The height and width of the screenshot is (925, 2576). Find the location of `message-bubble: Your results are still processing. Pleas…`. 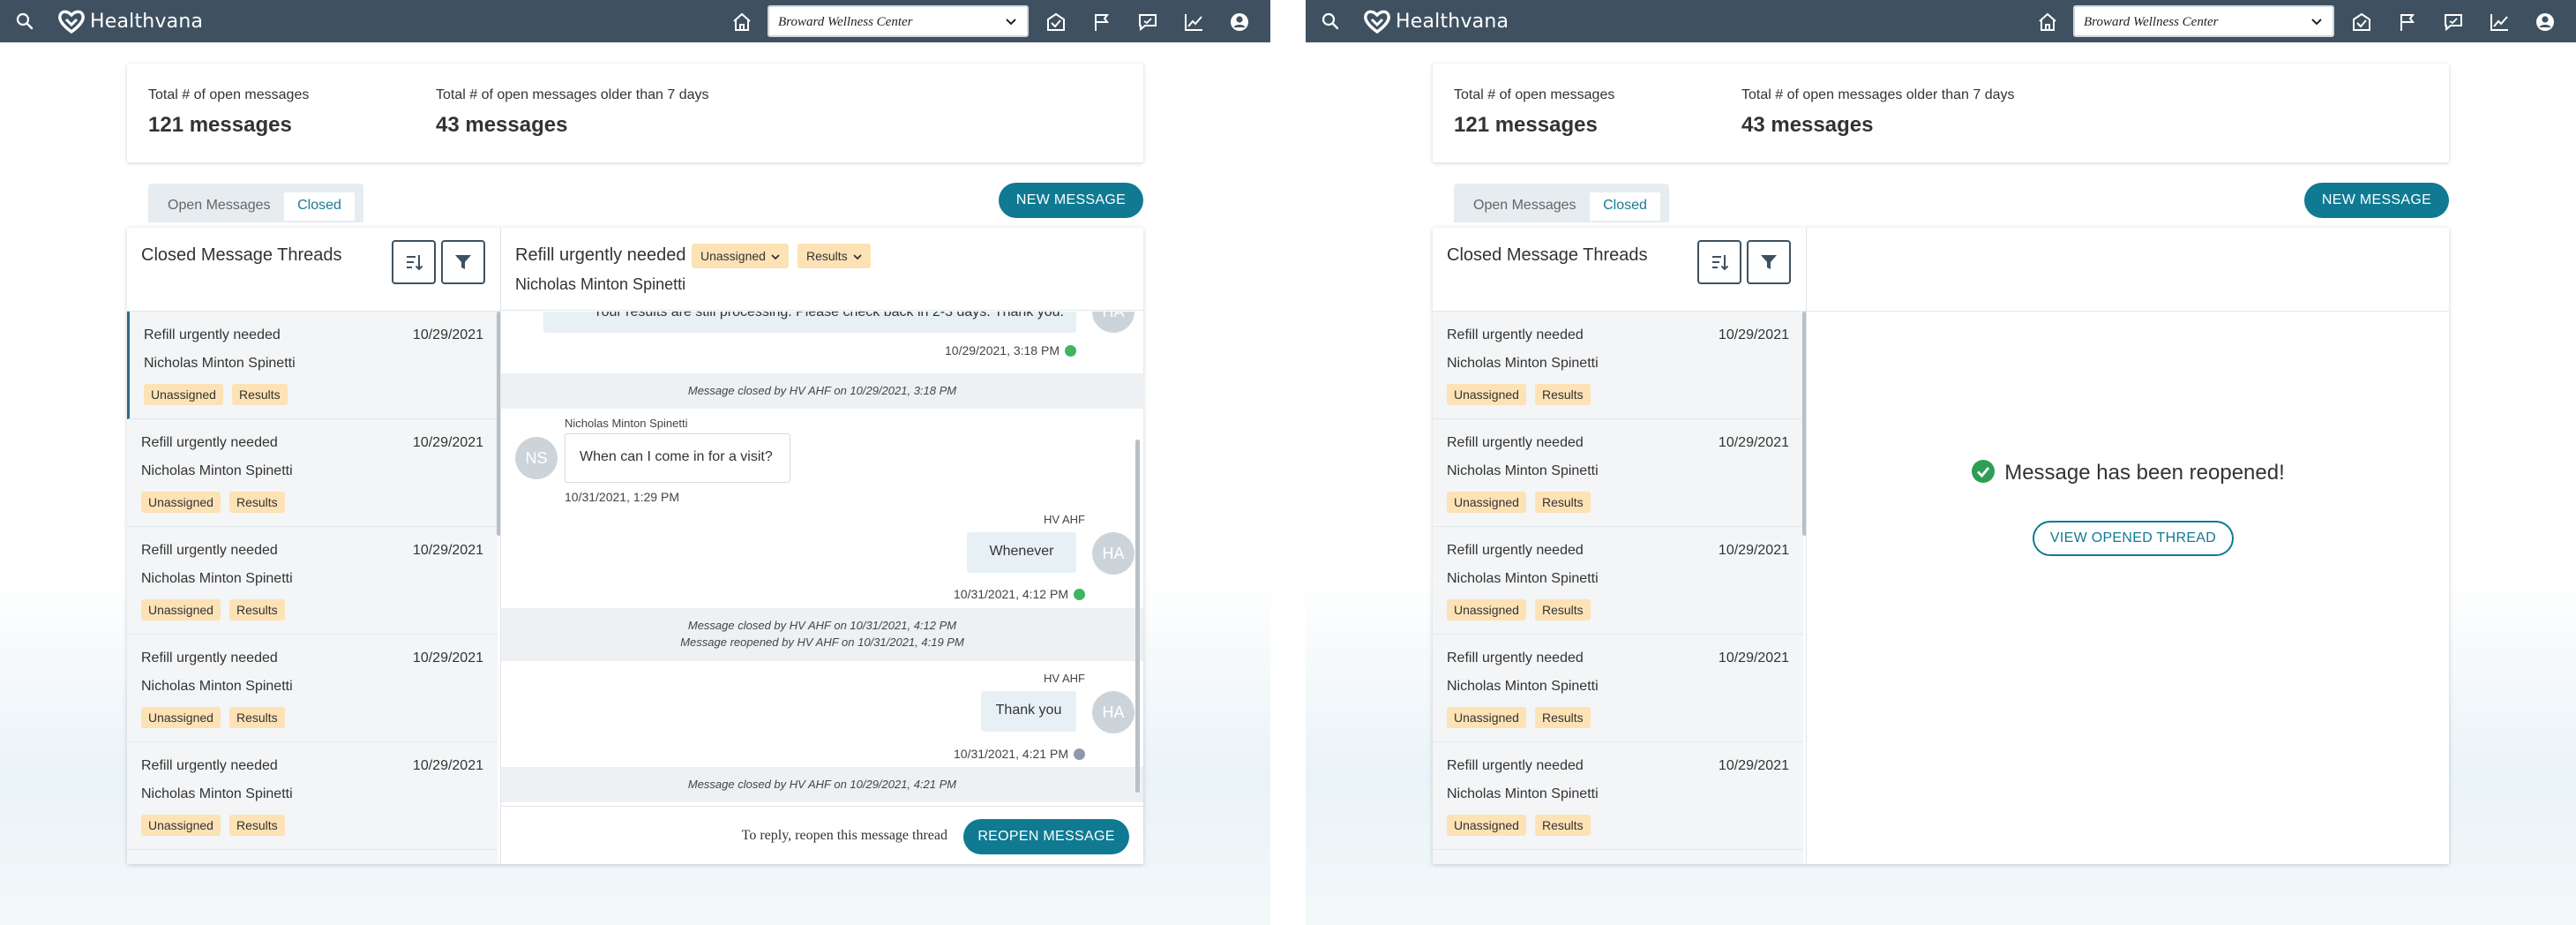

message-bubble: Your results are still processing. Pleas… is located at coordinates (810, 322).